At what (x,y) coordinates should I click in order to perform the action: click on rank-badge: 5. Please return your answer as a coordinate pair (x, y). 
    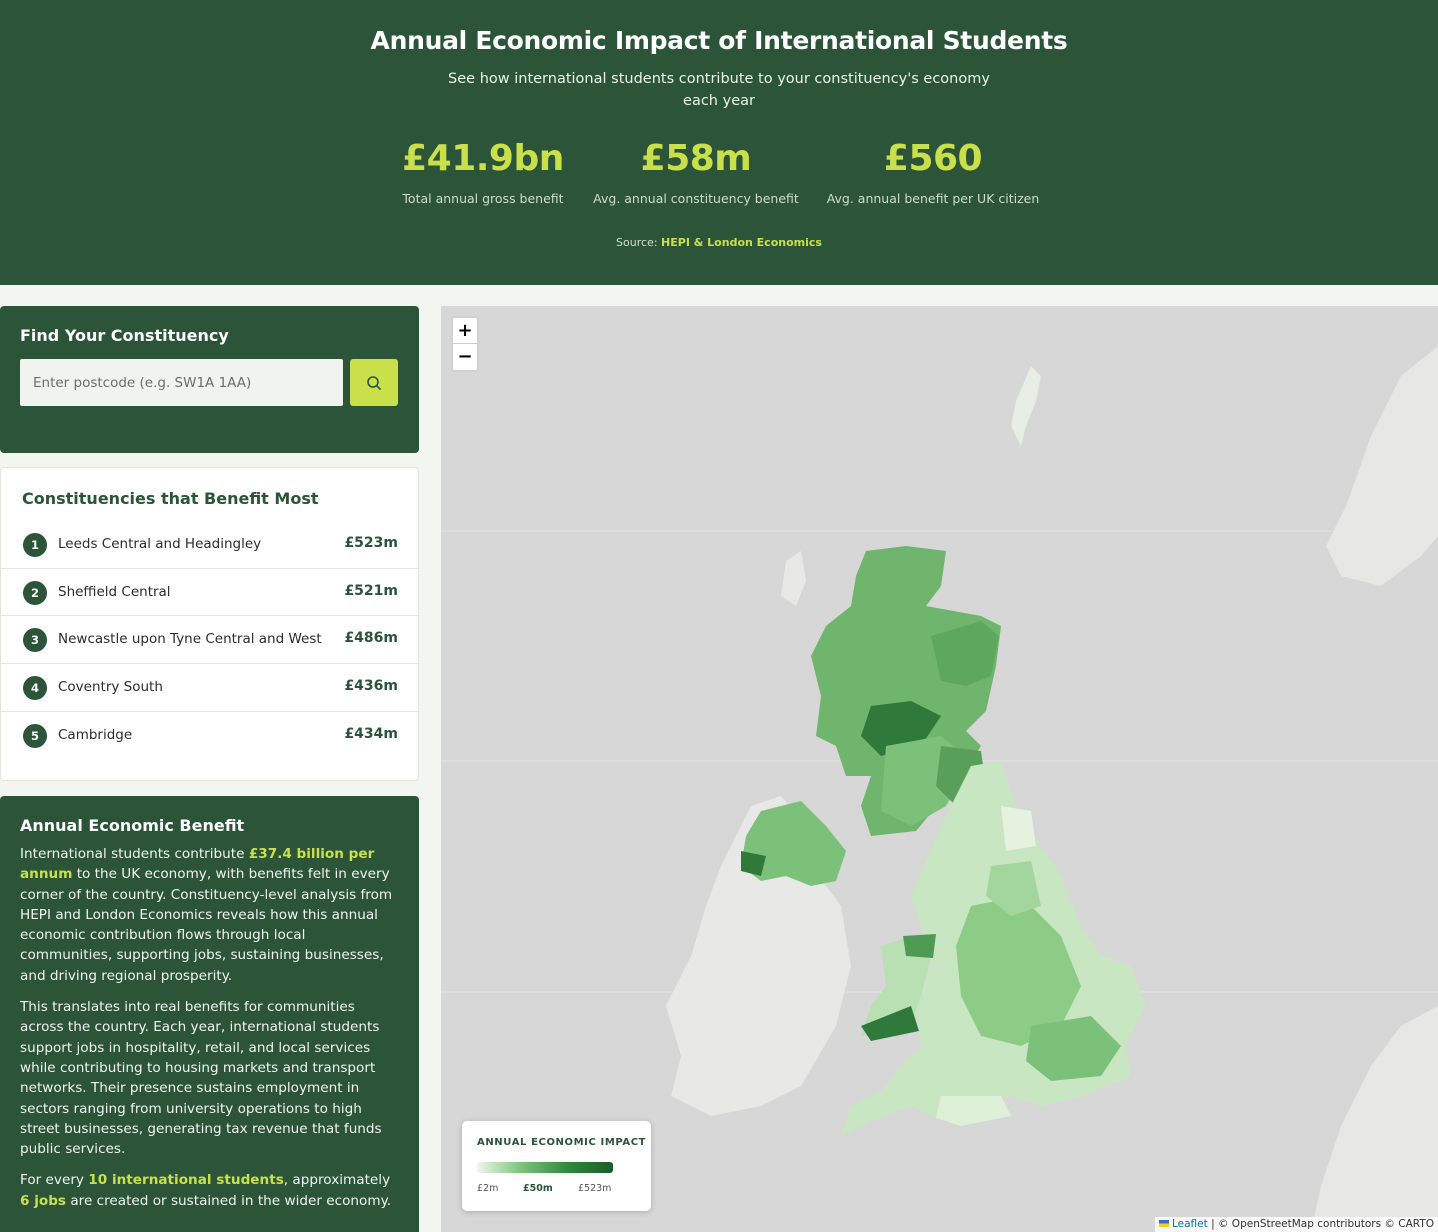
    Looking at the image, I should click on (35, 735).